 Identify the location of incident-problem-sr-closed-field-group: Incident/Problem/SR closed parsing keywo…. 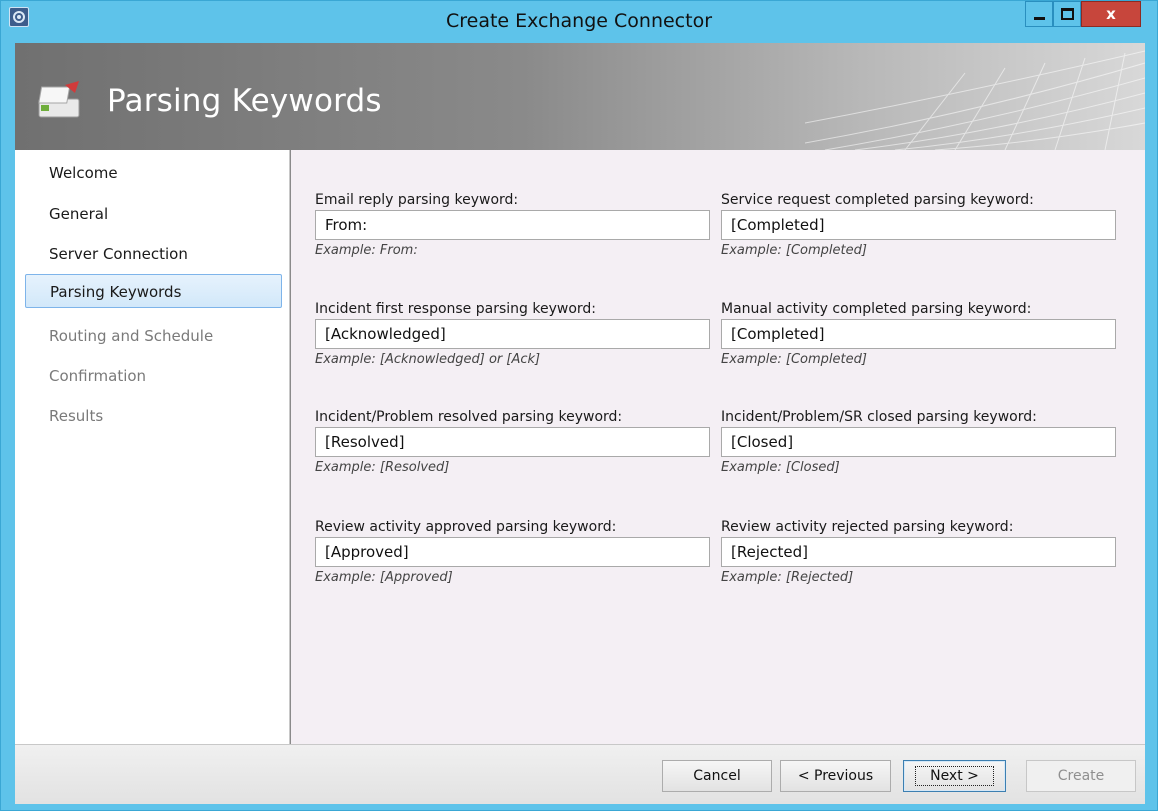
(918, 442).